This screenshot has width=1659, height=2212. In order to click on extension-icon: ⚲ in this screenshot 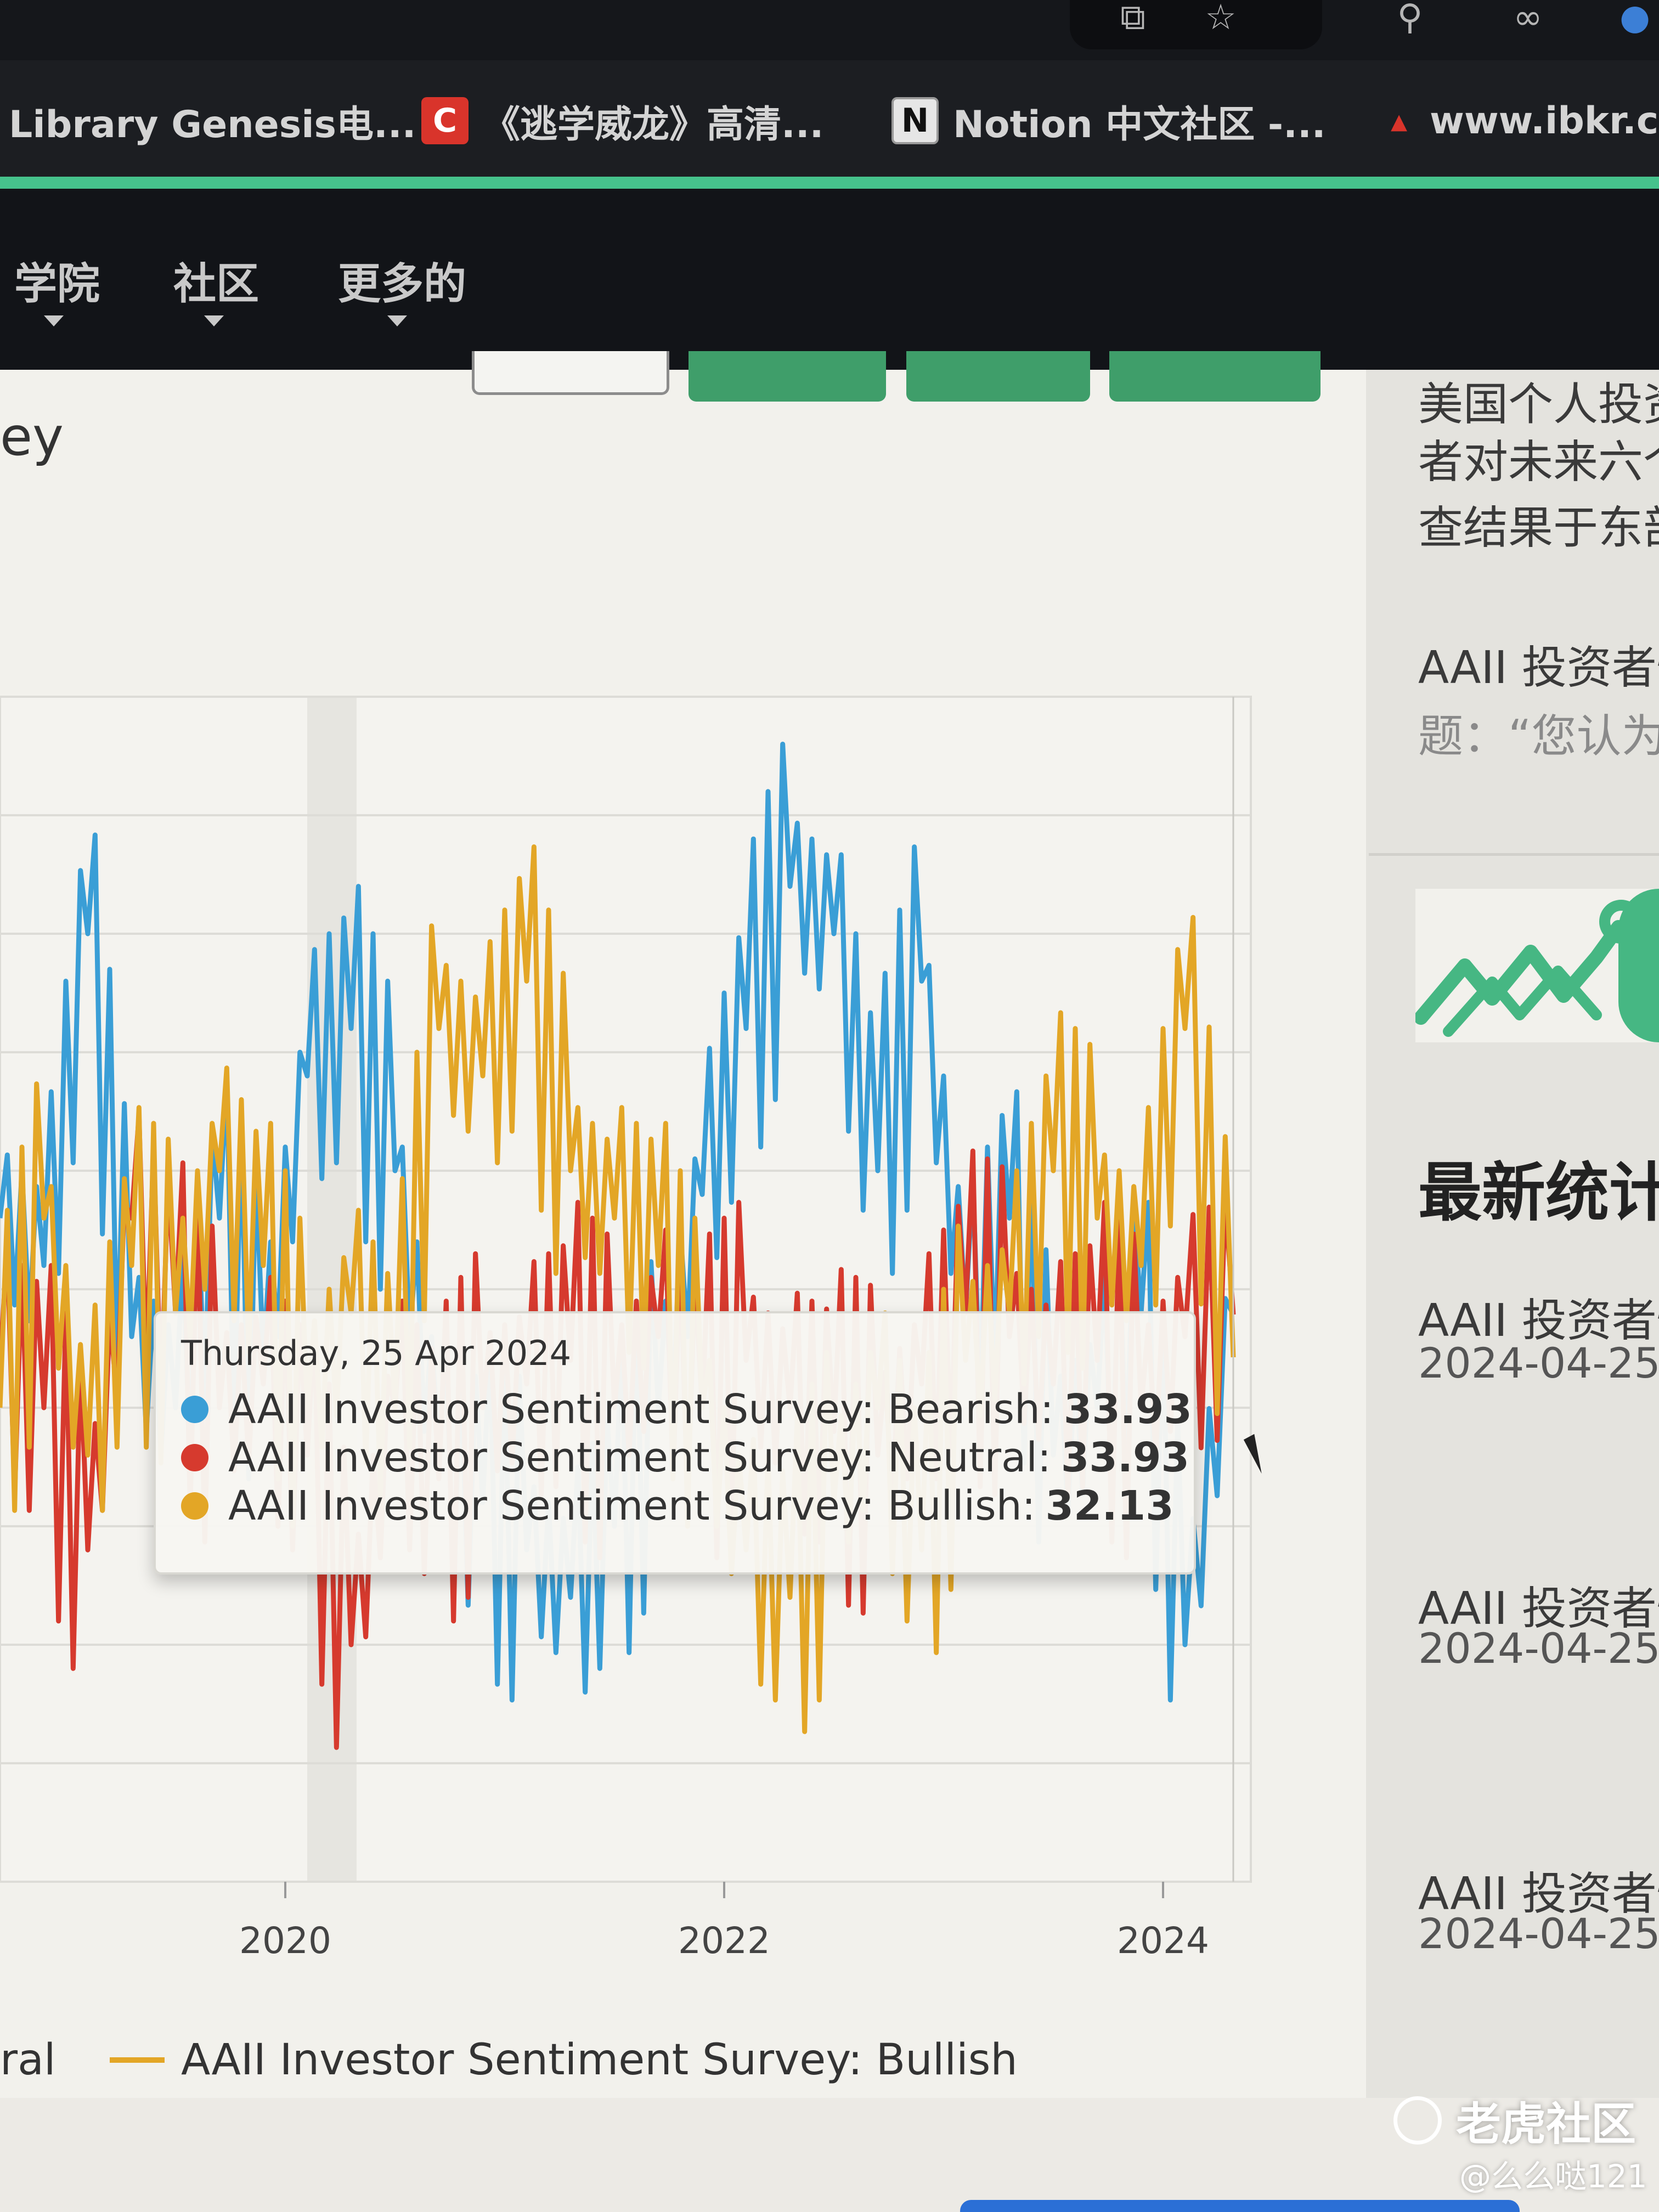, I will do `click(1410, 19)`.